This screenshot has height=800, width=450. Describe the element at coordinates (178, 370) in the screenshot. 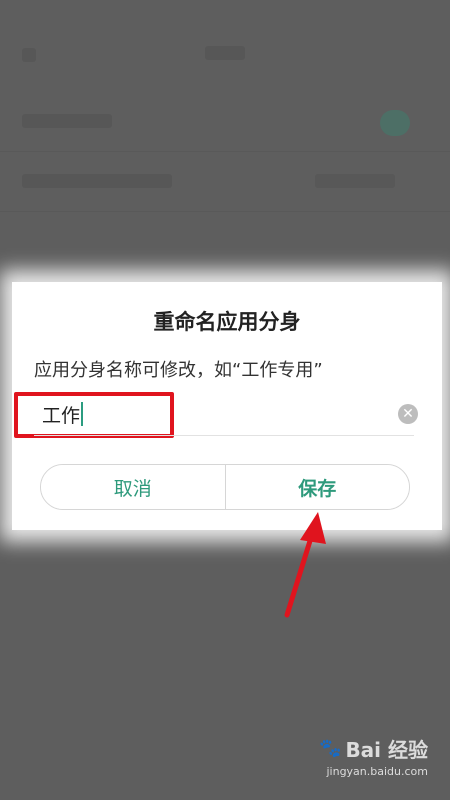

I see `dialog-description: 应用分身名称可修改，如“工作专用”` at that location.